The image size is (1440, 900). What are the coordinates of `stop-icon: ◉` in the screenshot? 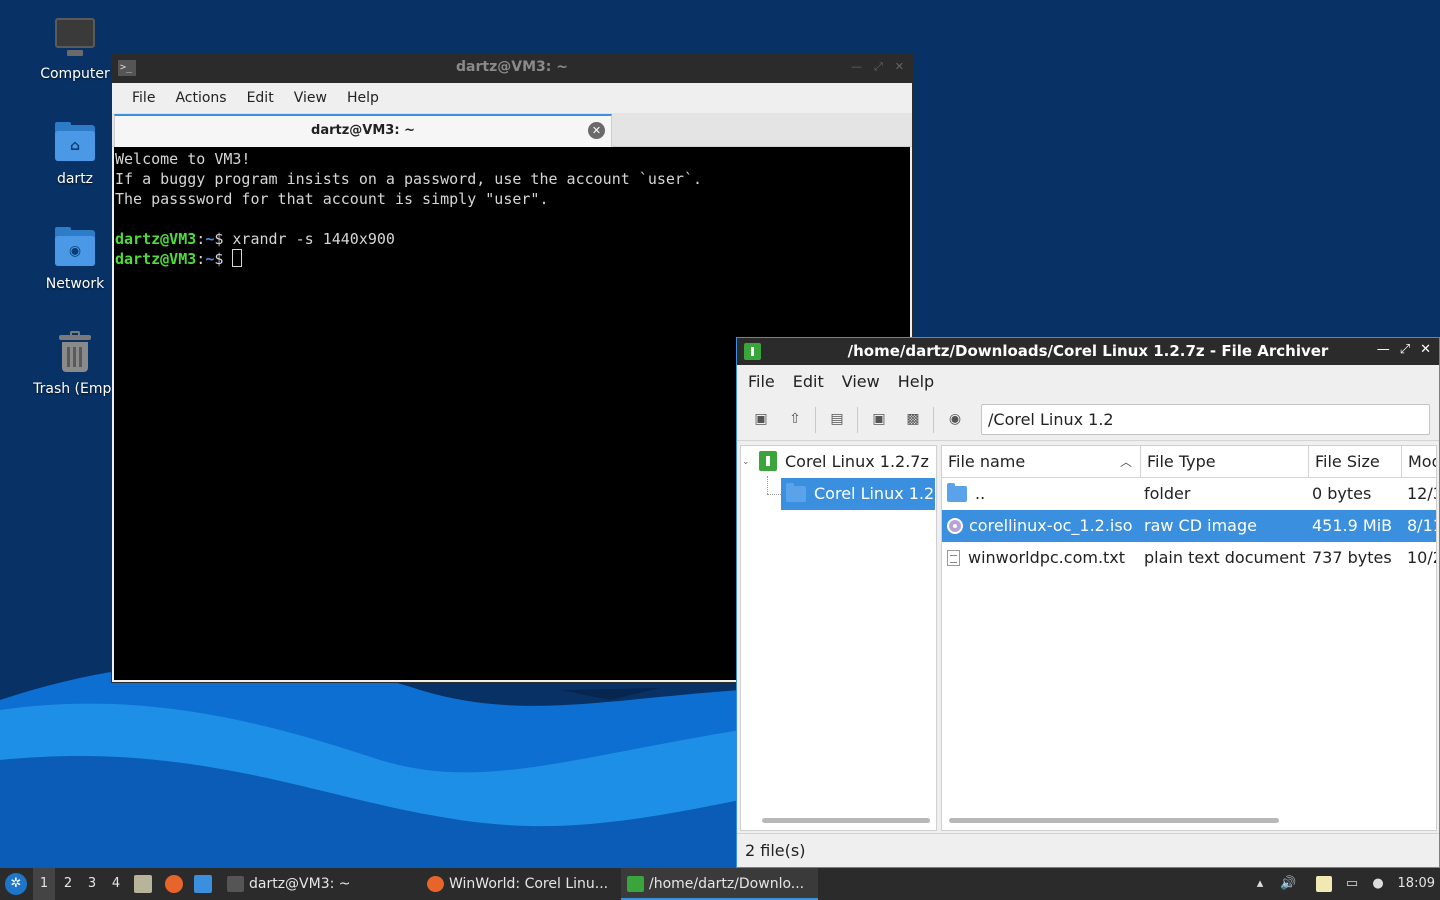 It's located at (955, 419).